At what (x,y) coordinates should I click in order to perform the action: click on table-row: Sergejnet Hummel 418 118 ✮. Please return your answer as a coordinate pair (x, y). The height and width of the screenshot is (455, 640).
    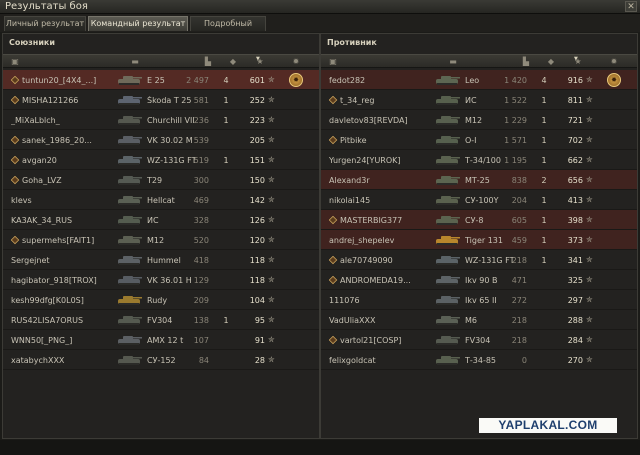
    Looking at the image, I should click on (161, 260).